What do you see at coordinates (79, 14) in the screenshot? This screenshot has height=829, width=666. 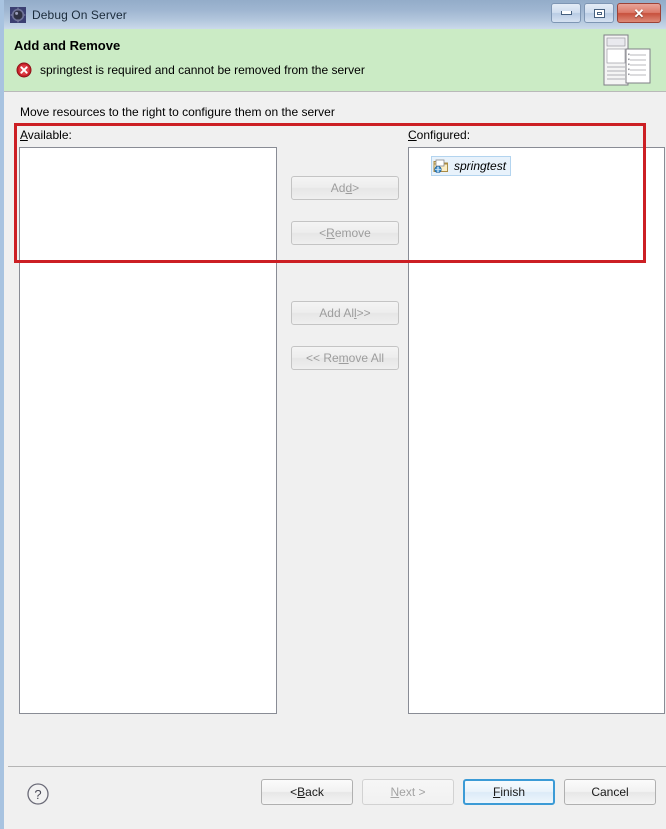 I see `window-title: Debug On Server` at bounding box center [79, 14].